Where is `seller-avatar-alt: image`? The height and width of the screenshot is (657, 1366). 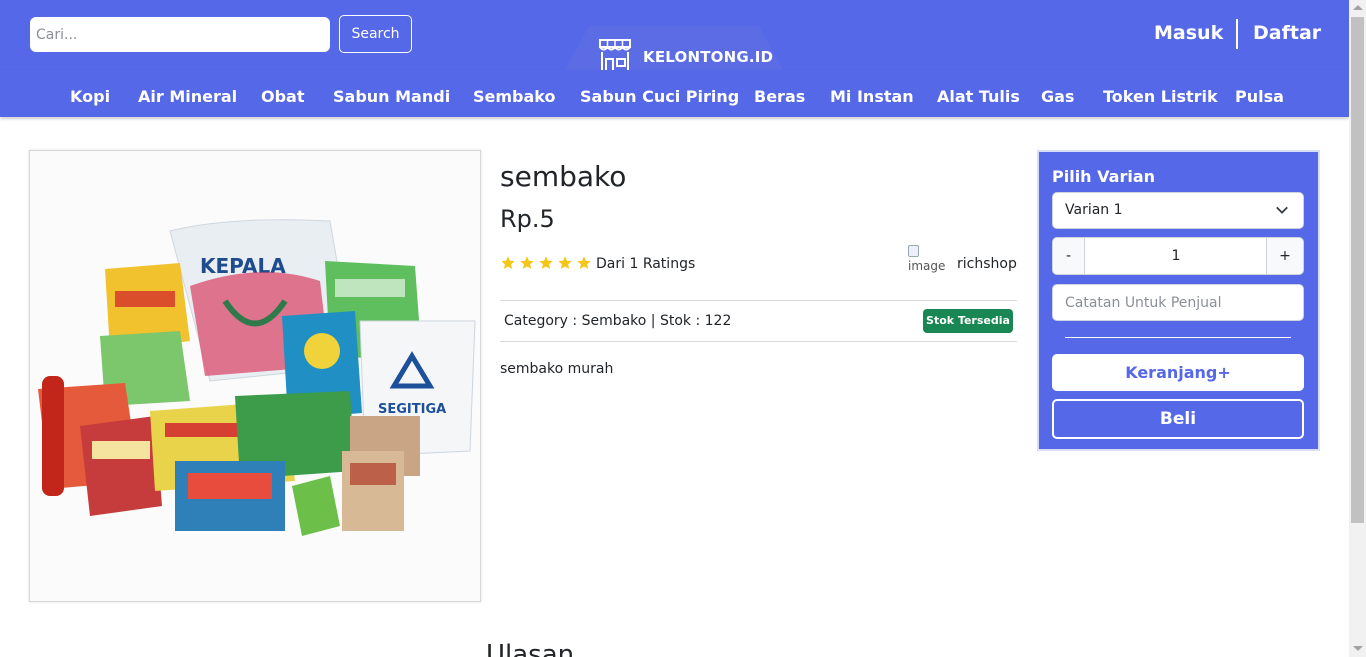 seller-avatar-alt: image is located at coordinates (927, 266).